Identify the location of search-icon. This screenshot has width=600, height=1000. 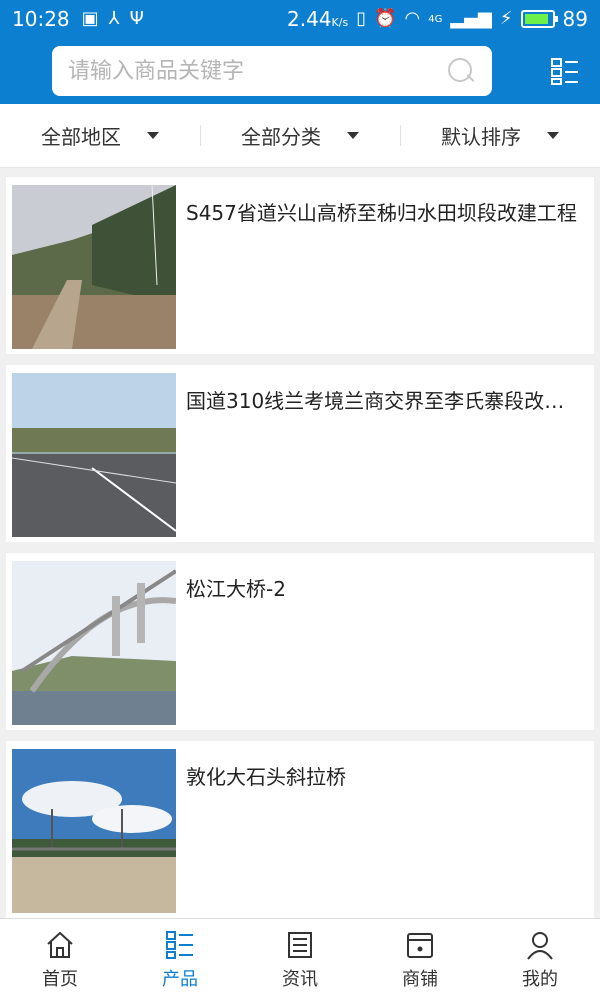
(461, 71).